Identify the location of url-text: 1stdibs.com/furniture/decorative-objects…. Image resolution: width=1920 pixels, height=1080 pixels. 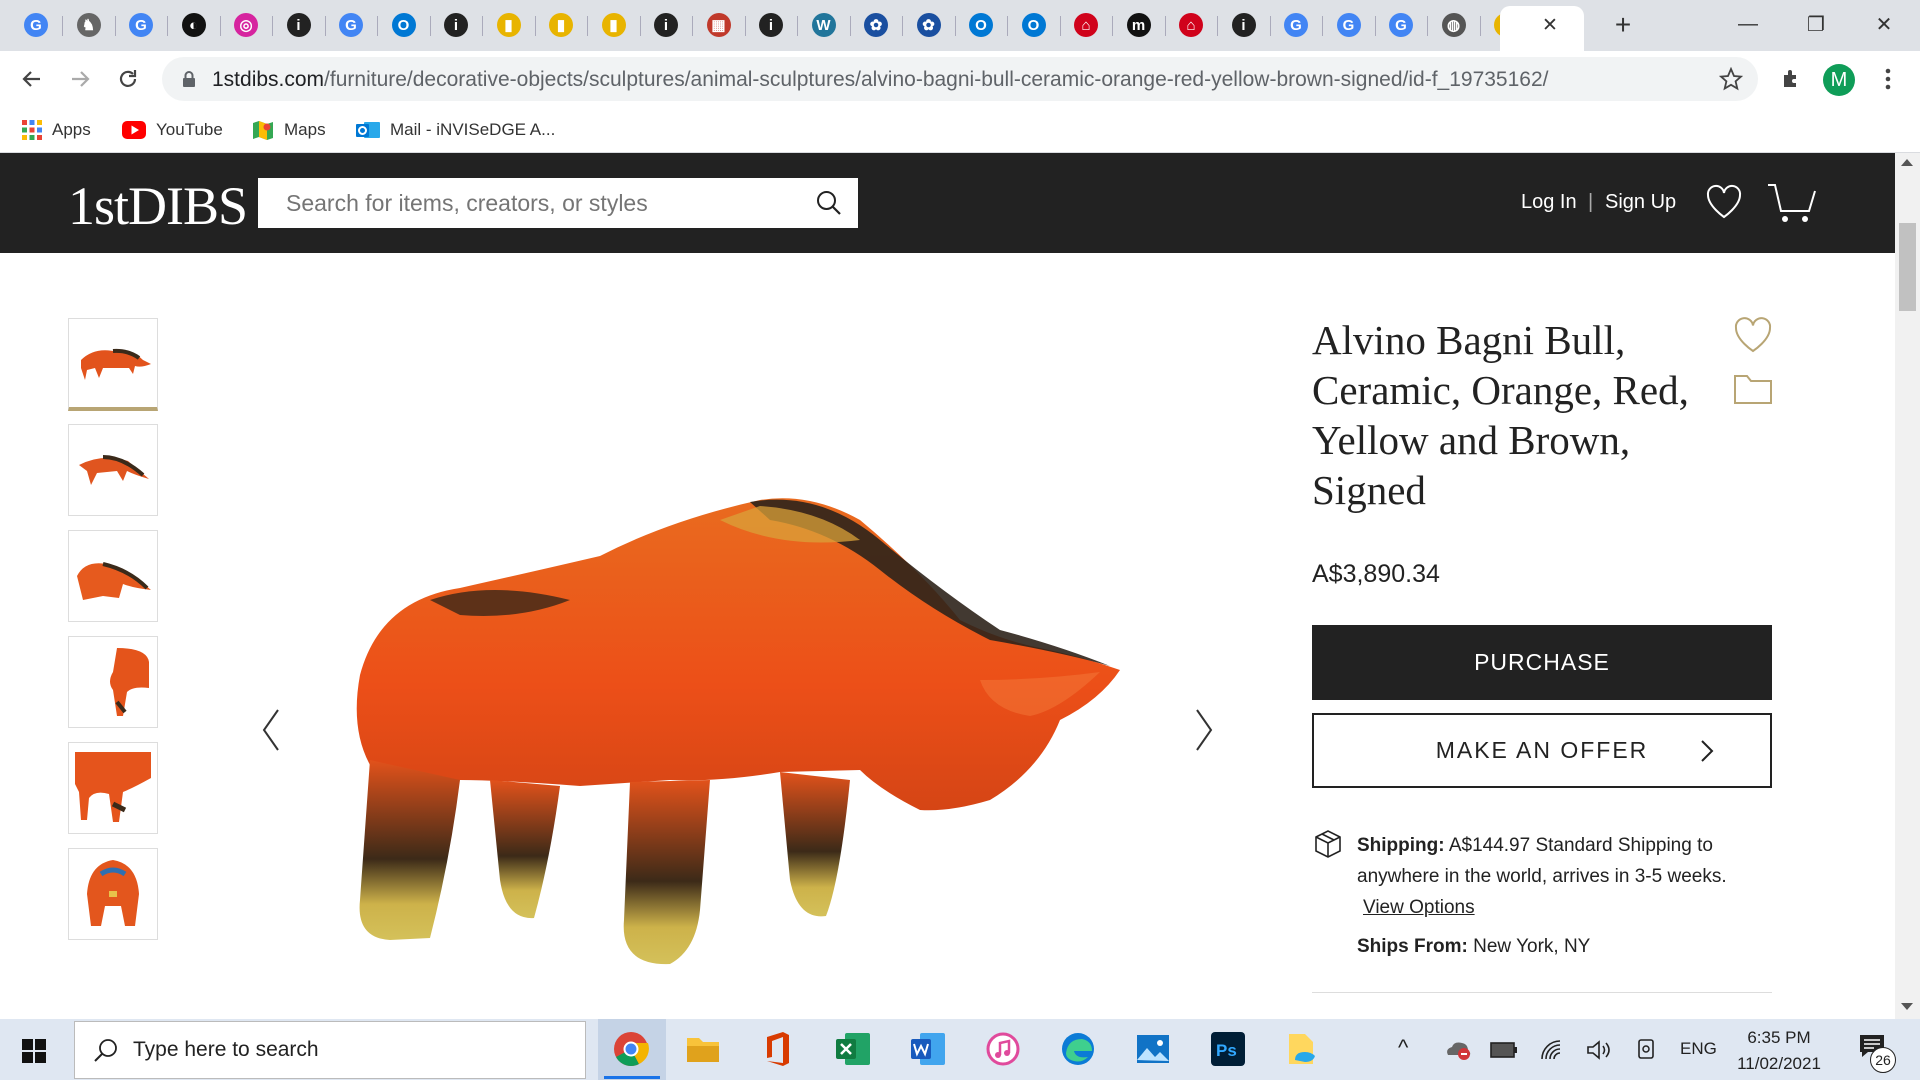
(880, 80).